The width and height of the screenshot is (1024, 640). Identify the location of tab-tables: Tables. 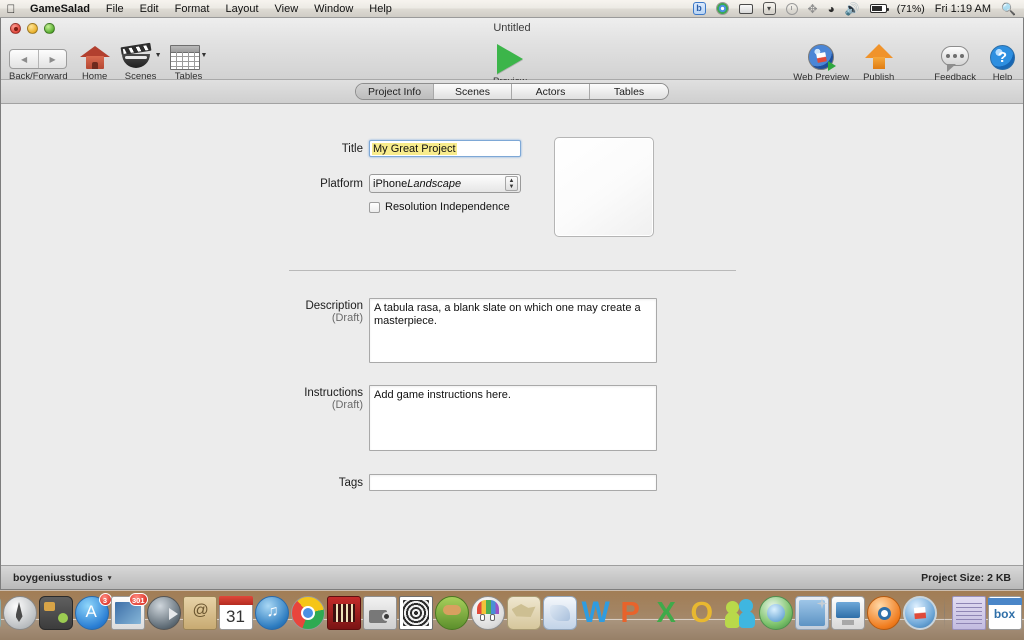
(629, 91).